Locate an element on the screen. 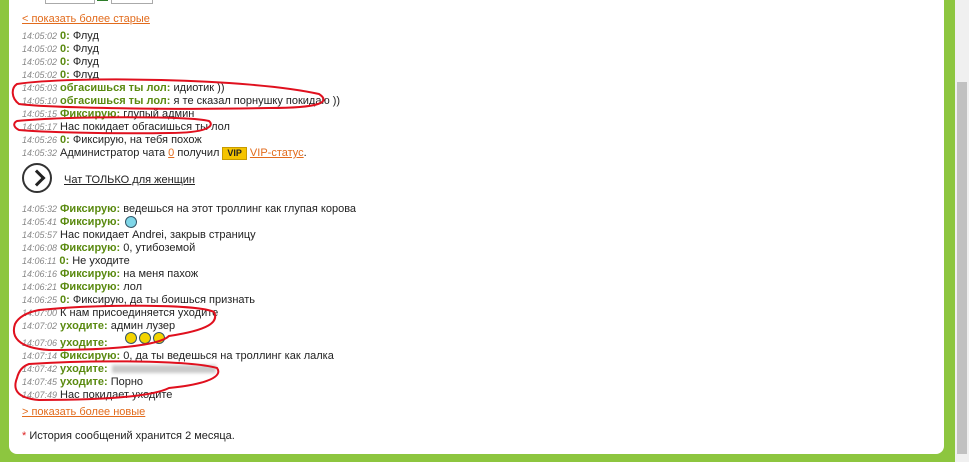 This screenshot has width=969, height=462. message-time: 14:07:45 is located at coordinates (40, 382).